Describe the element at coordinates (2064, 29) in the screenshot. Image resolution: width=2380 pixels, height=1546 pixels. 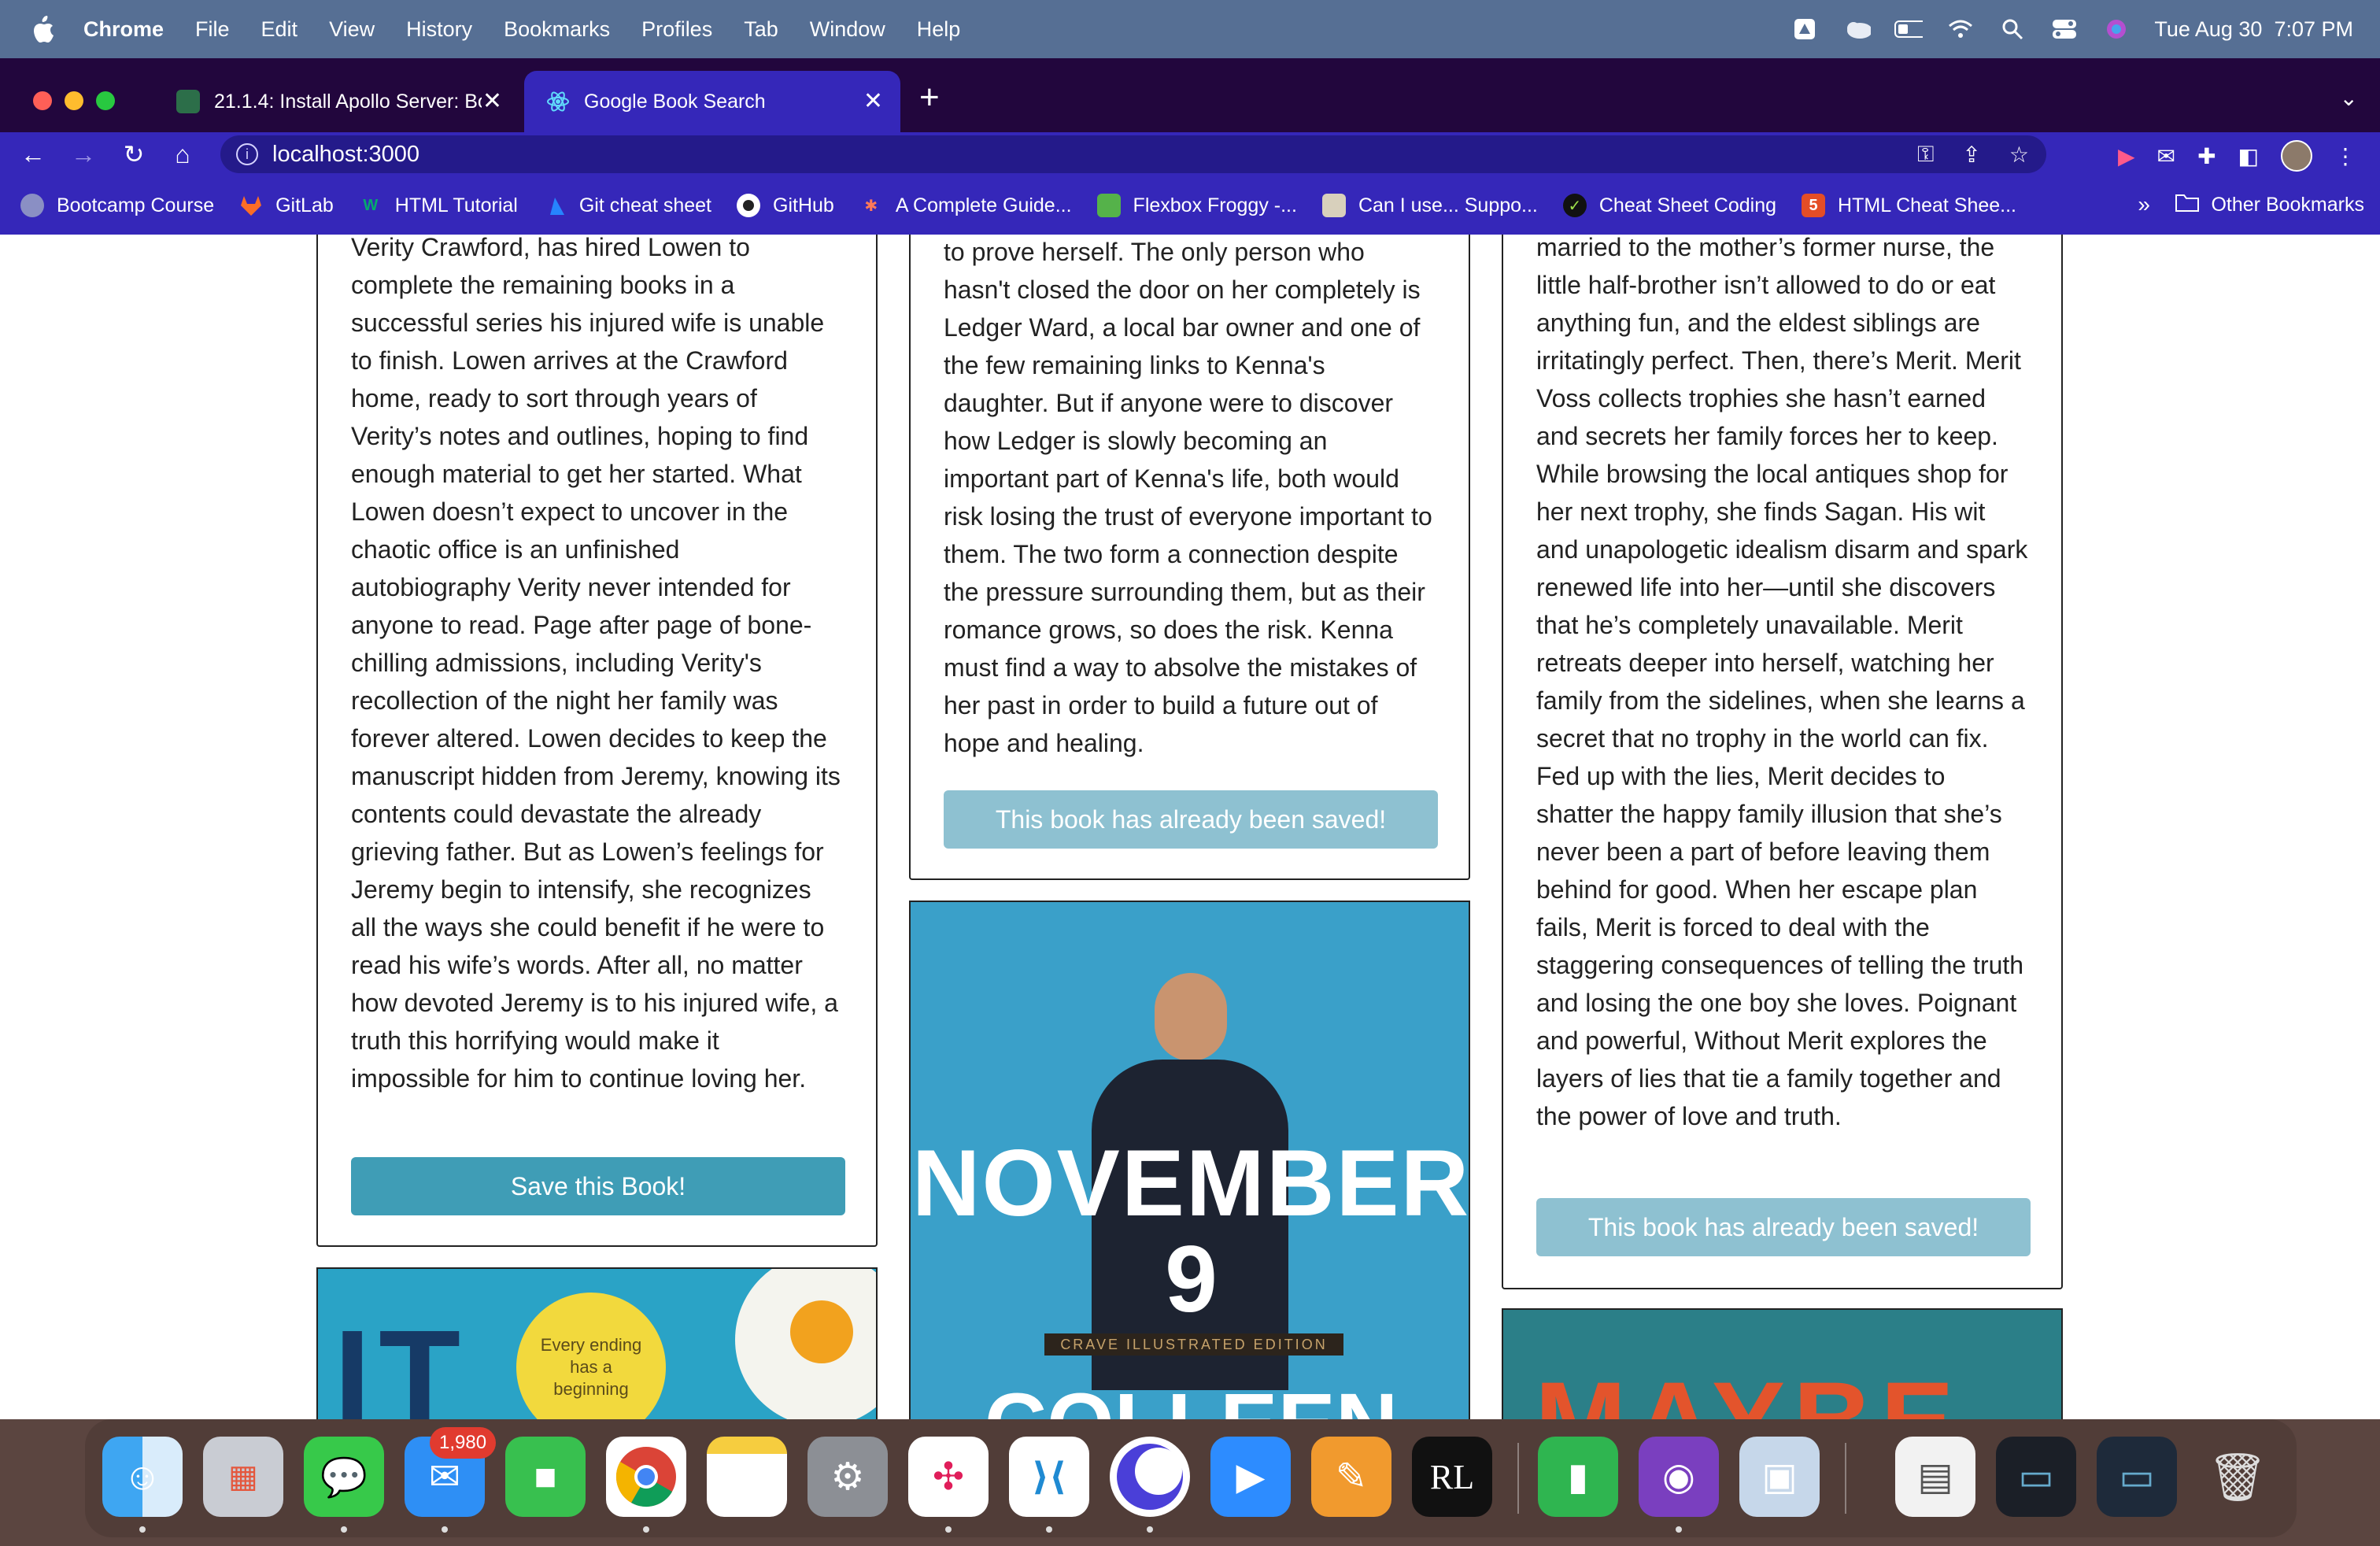
I see `control-center-icon` at that location.